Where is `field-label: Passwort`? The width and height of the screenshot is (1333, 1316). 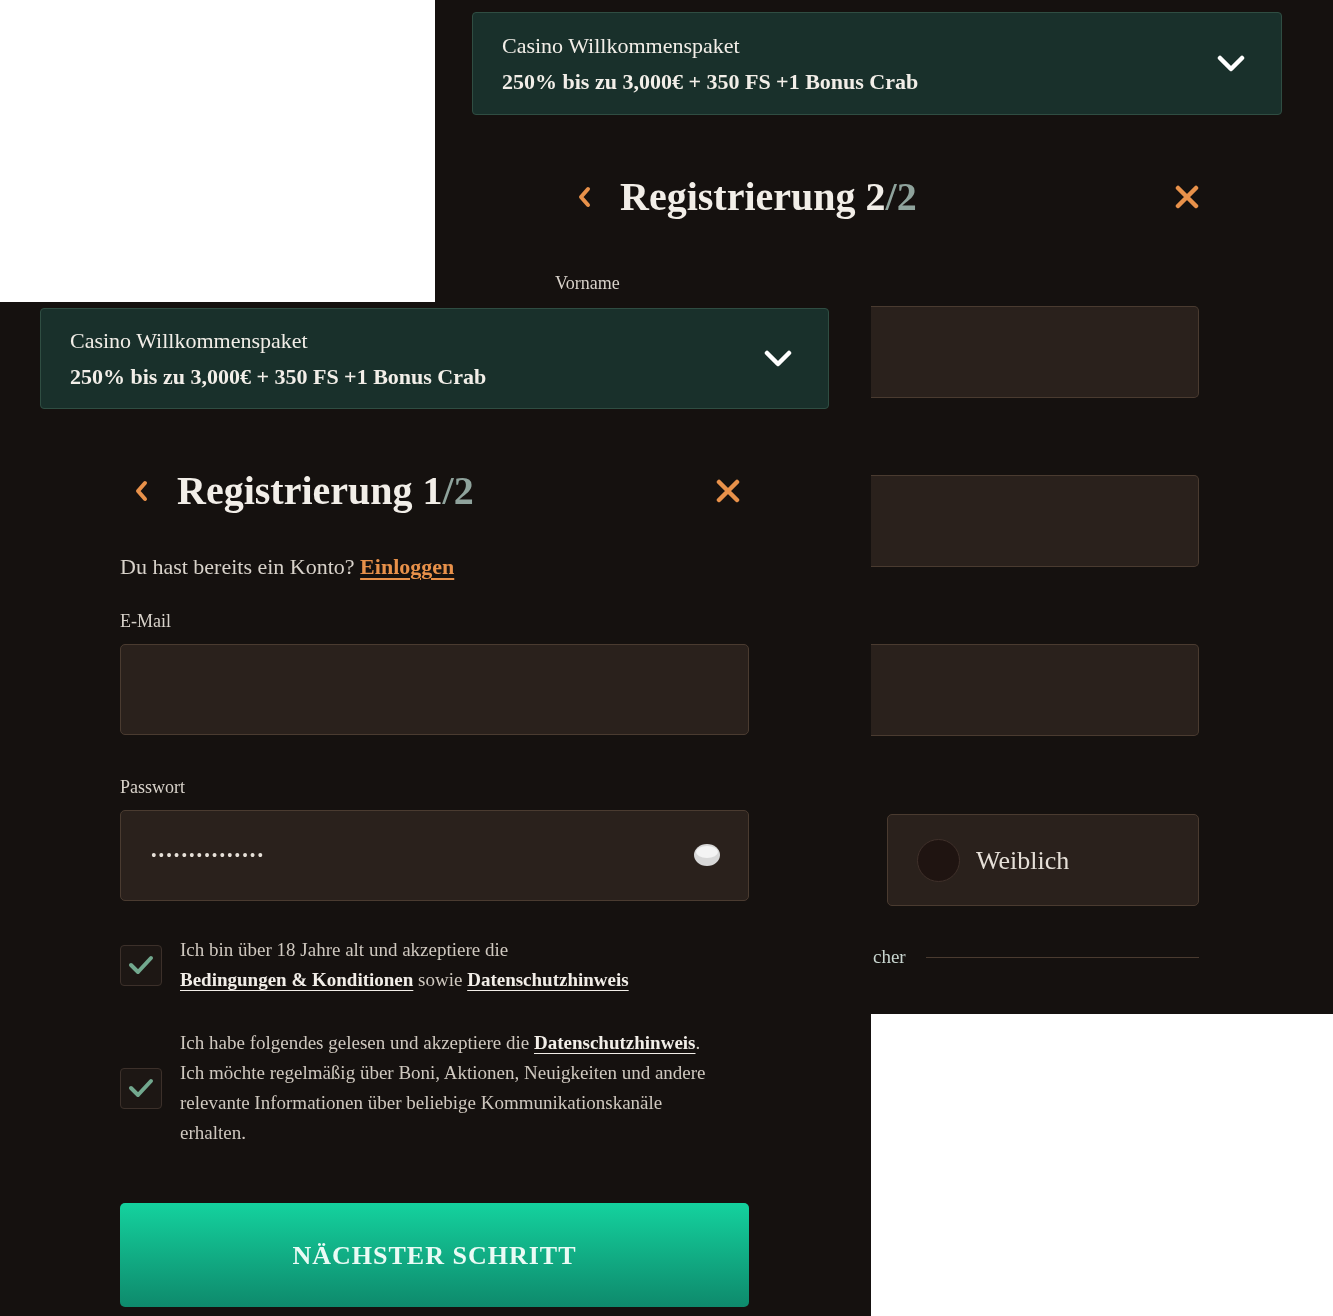 field-label: Passwort is located at coordinates (153, 787).